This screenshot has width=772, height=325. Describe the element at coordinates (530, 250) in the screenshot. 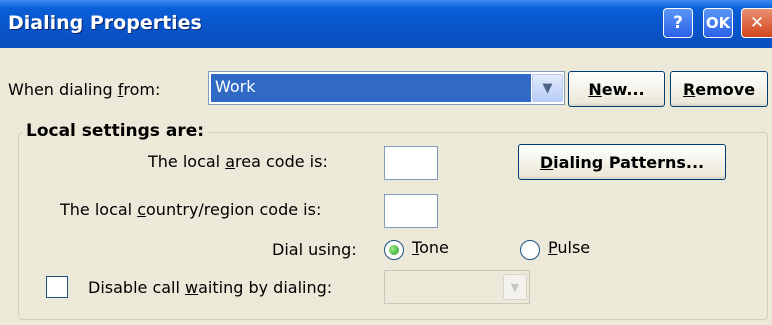

I see `pulse-radio` at that location.